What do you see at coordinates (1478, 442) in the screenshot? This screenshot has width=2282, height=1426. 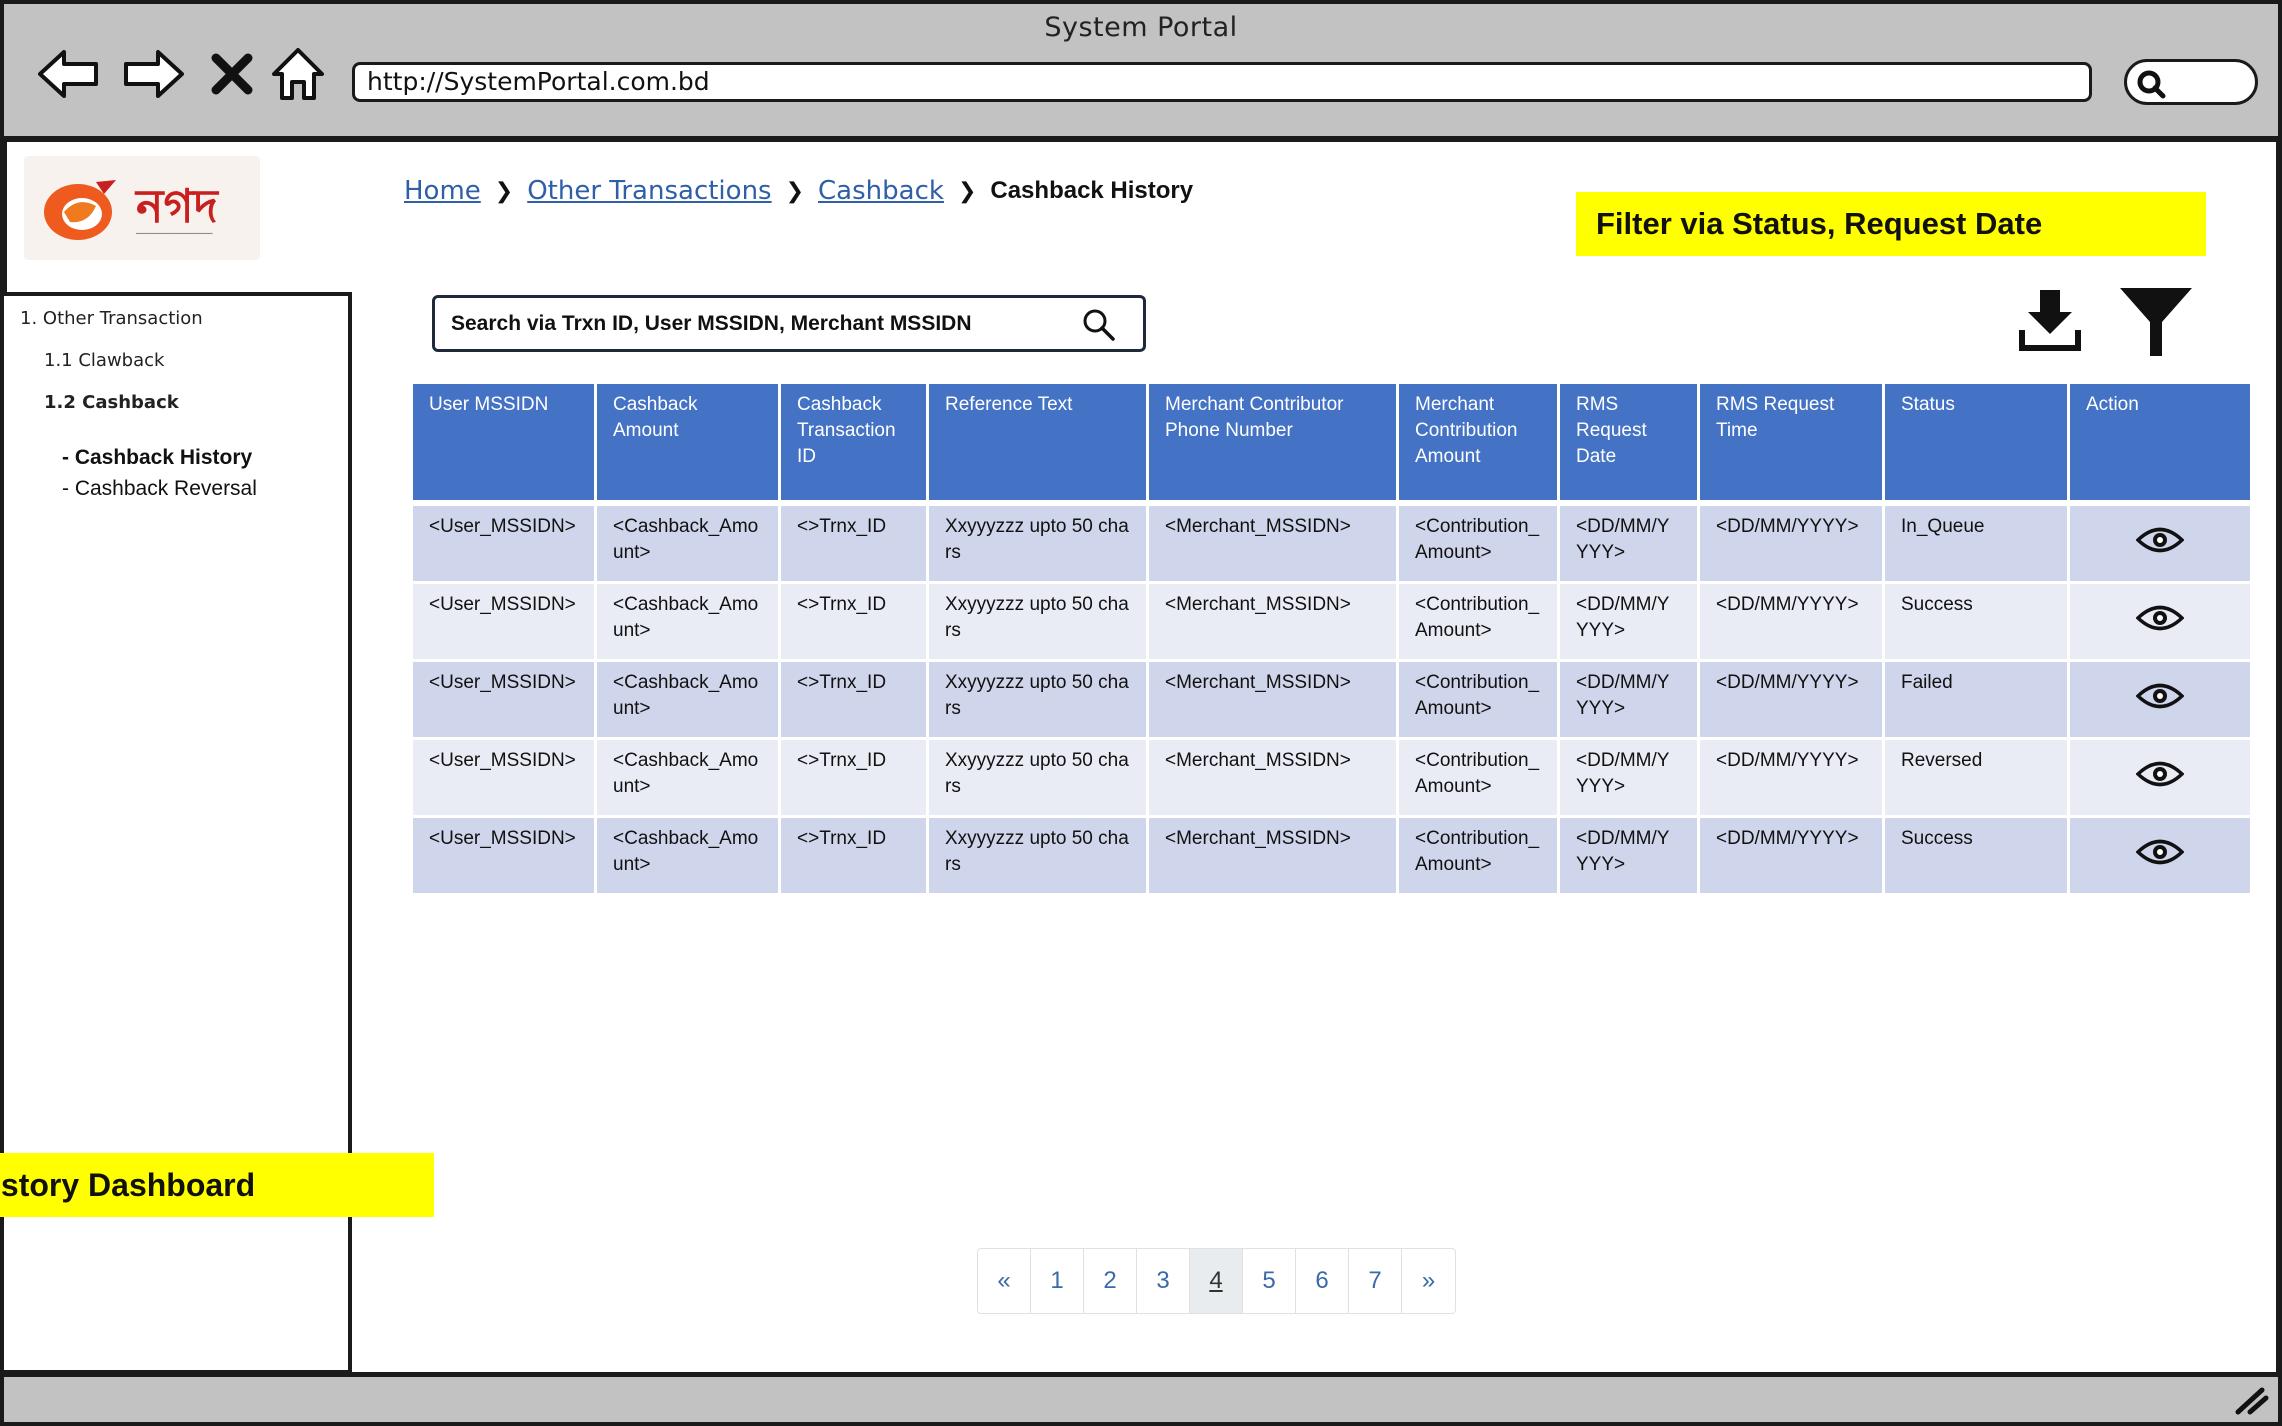 I see `column-header: Merchant Contribution Amount` at bounding box center [1478, 442].